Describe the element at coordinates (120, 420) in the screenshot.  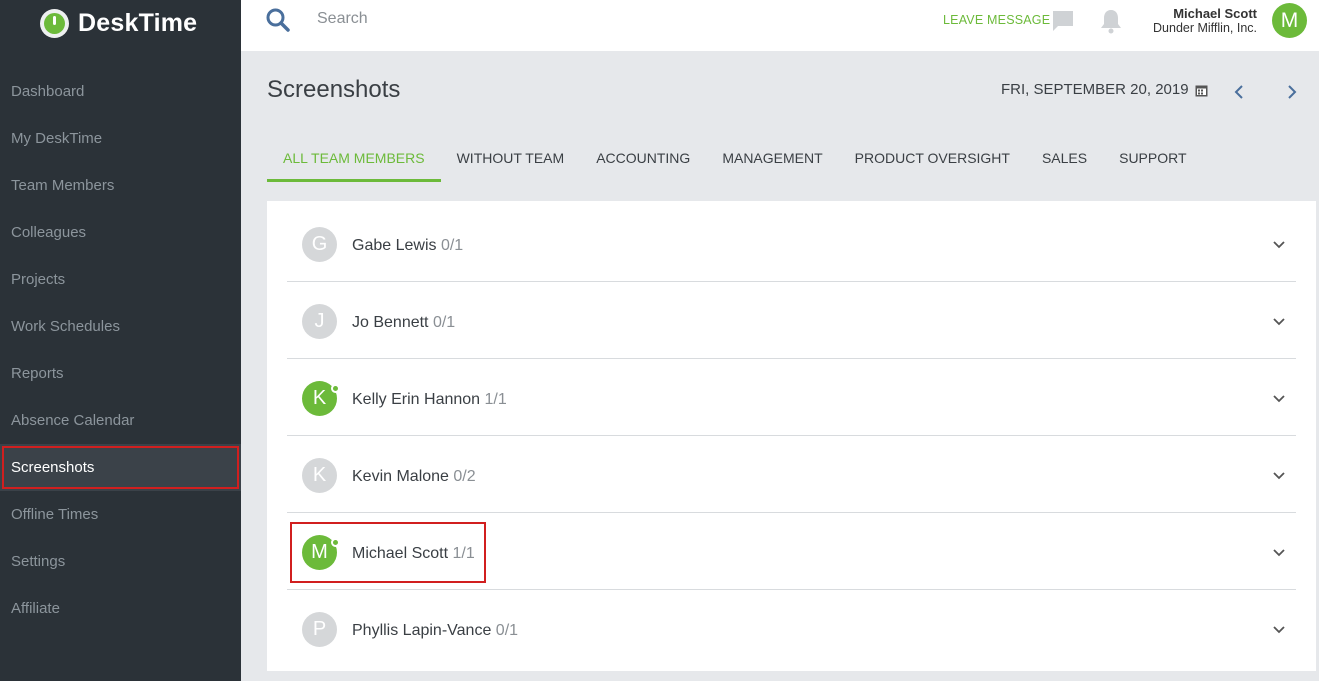
I see `sidebar-item-absence-calendar: Absence Calendar` at that location.